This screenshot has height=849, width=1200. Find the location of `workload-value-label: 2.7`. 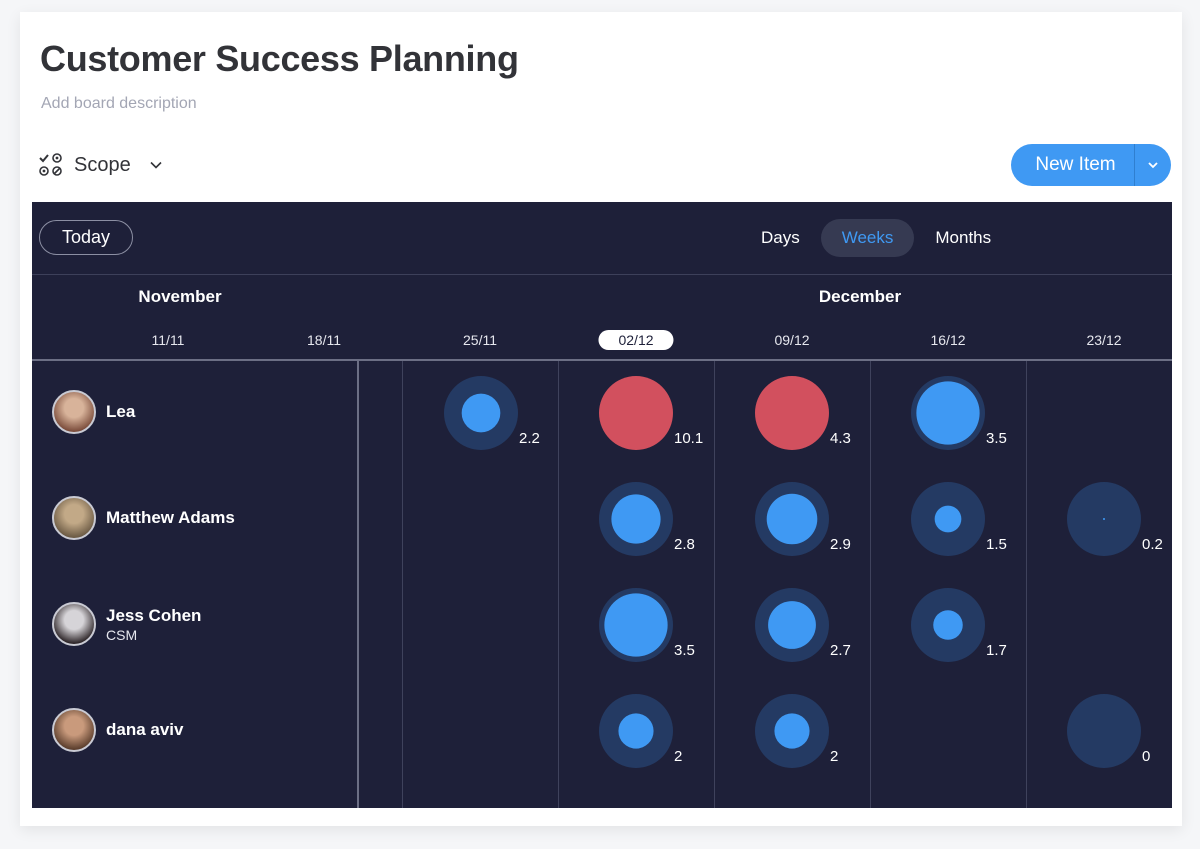

workload-value-label: 2.7 is located at coordinates (840, 650).